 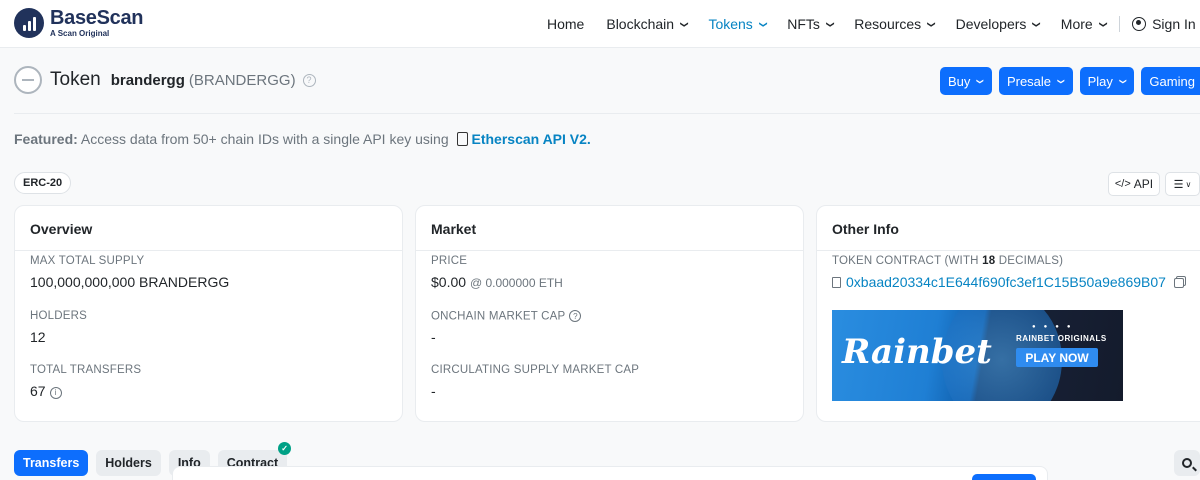 What do you see at coordinates (610, 473) in the screenshot?
I see `tab-content-panel` at bounding box center [610, 473].